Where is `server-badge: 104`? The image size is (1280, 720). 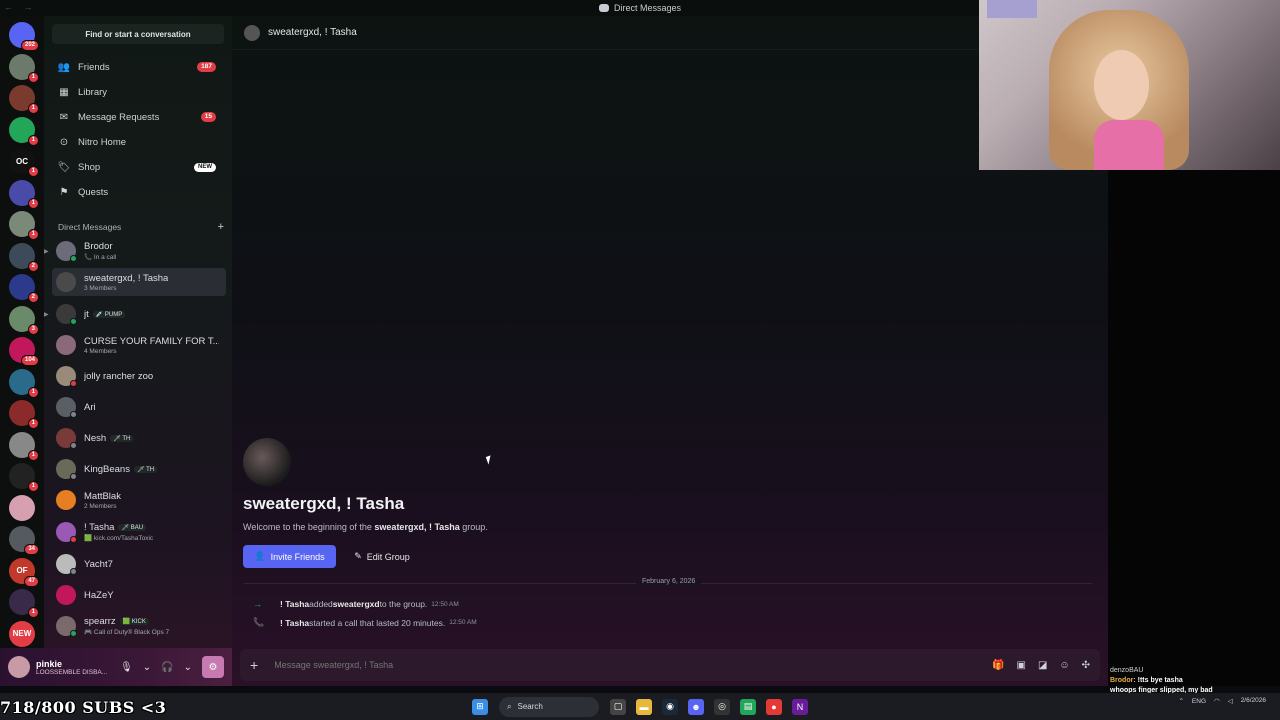
server-badge: 104 is located at coordinates (29, 360).